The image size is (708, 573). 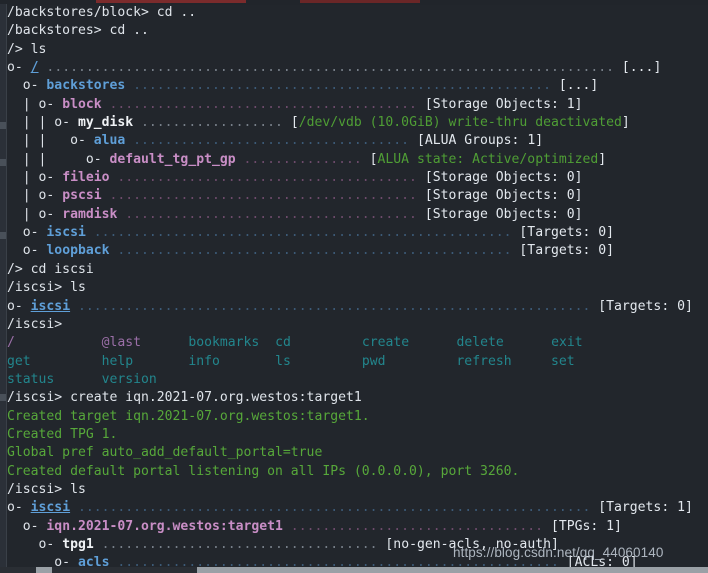 I want to click on terminal-text-segment: iqn.2021-07.org.westos:target1, so click(x=164, y=526).